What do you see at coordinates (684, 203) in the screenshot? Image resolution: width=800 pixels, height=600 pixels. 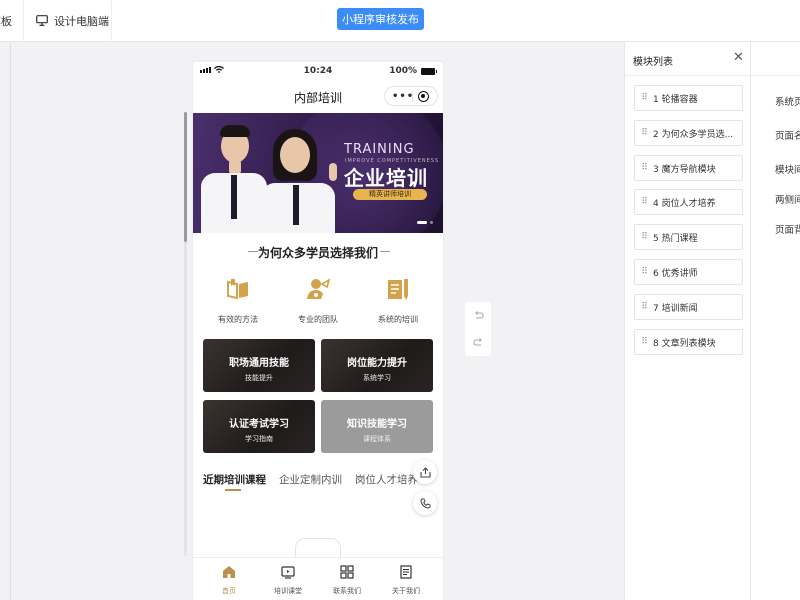 I see `module-label: 4 岗位人才培养` at bounding box center [684, 203].